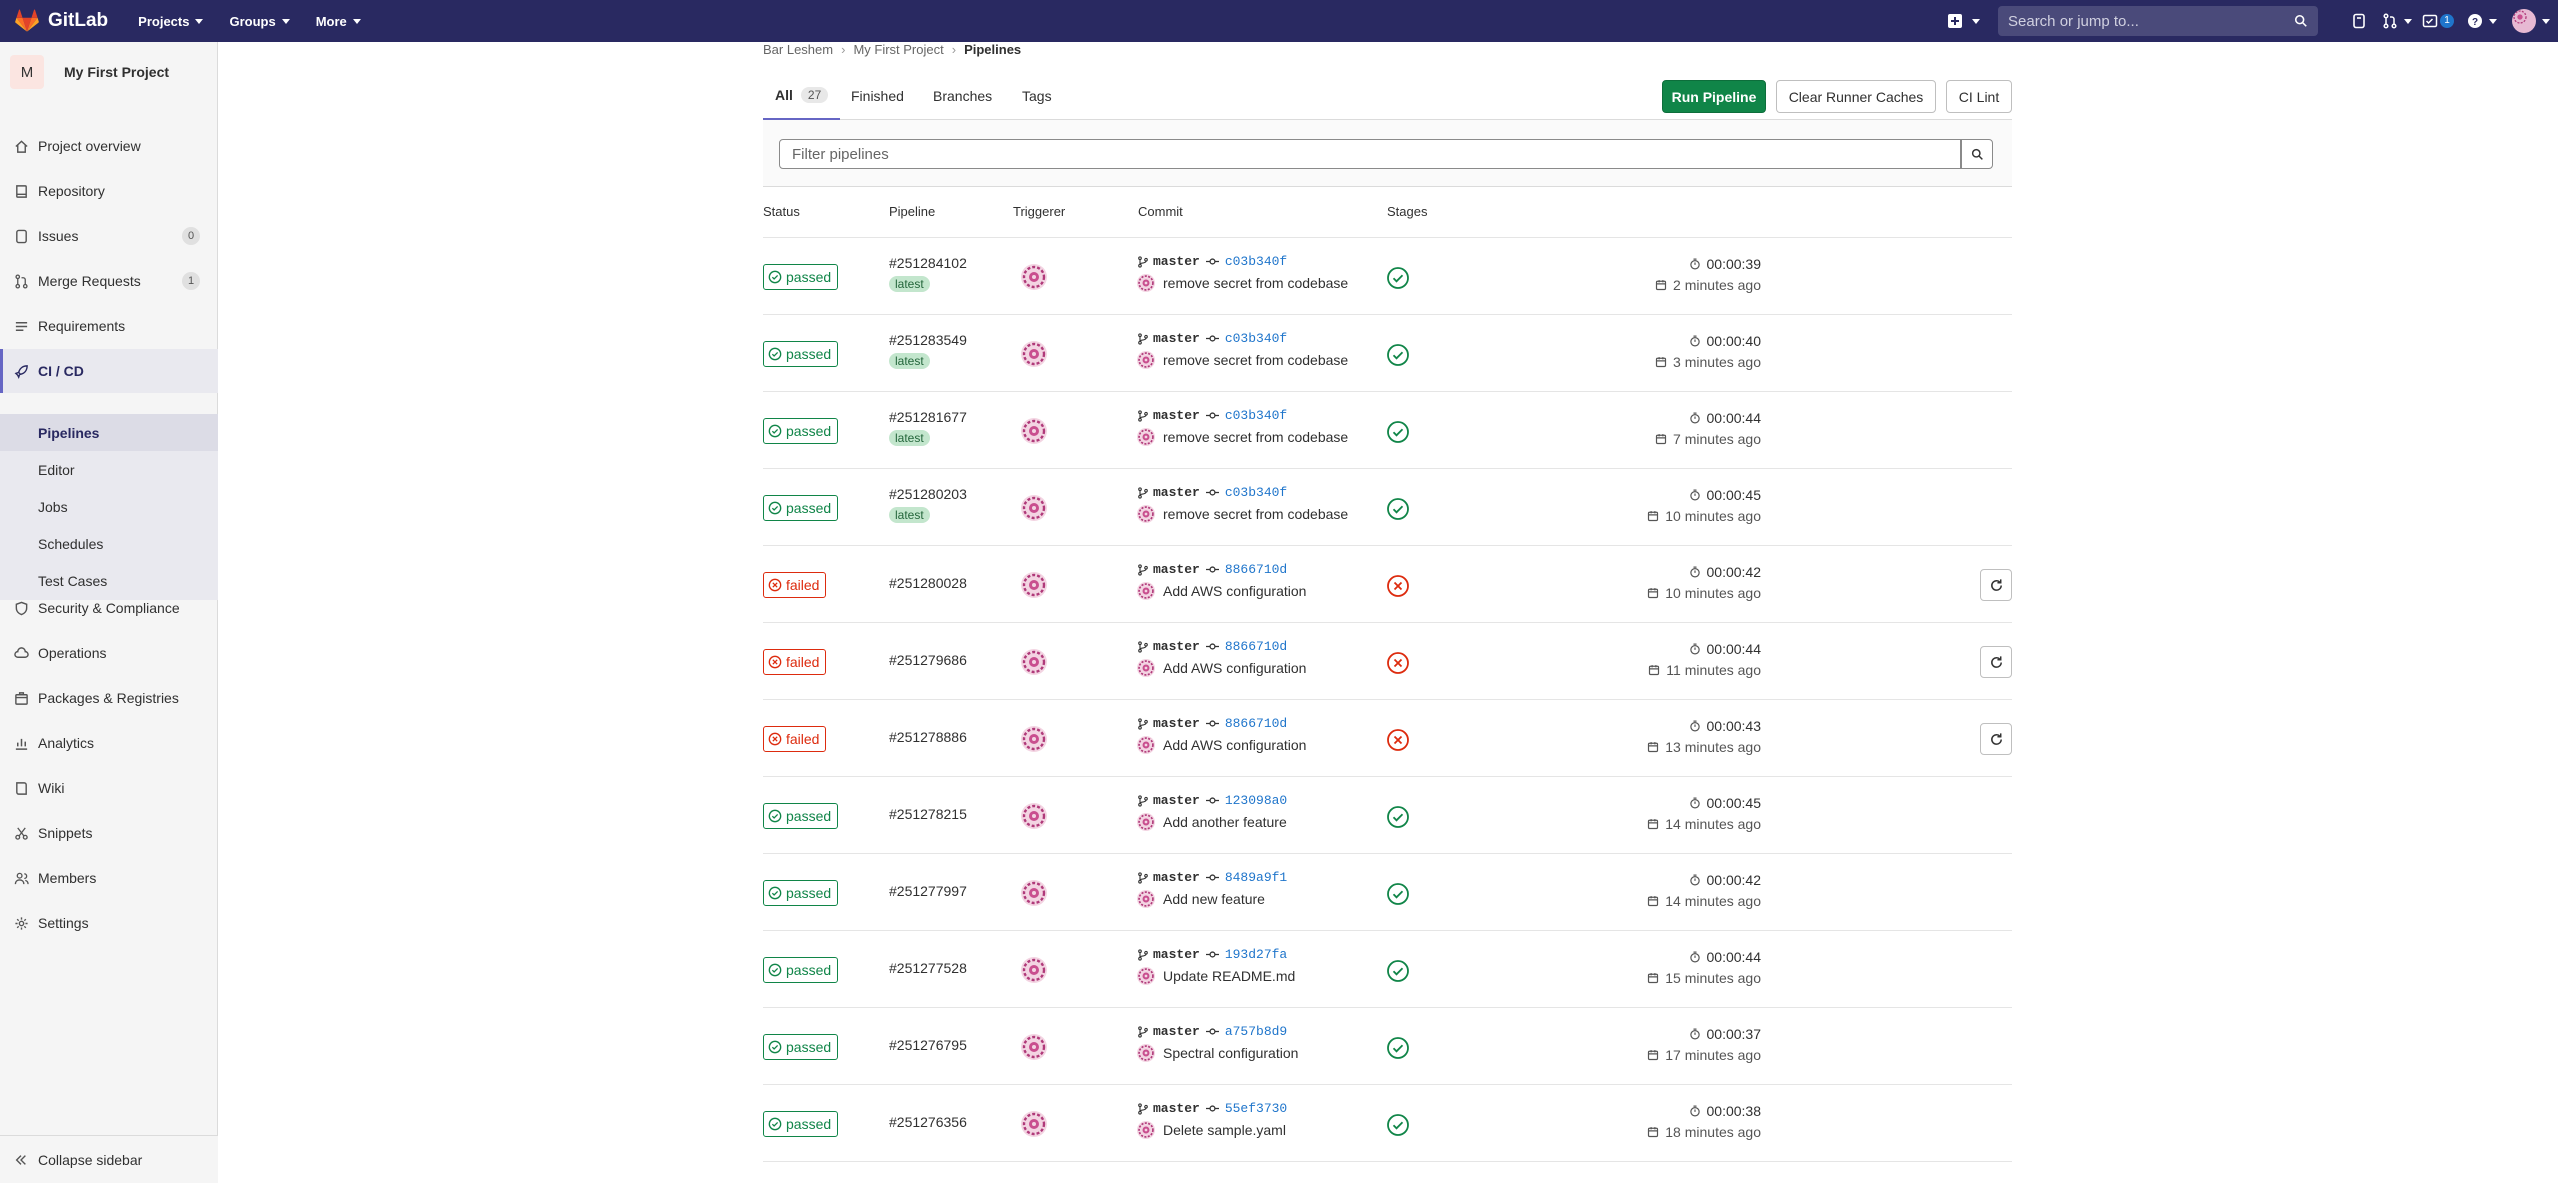  Describe the element at coordinates (798, 49) in the screenshot. I see `breadcrumb-link: Bar Leshem` at that location.